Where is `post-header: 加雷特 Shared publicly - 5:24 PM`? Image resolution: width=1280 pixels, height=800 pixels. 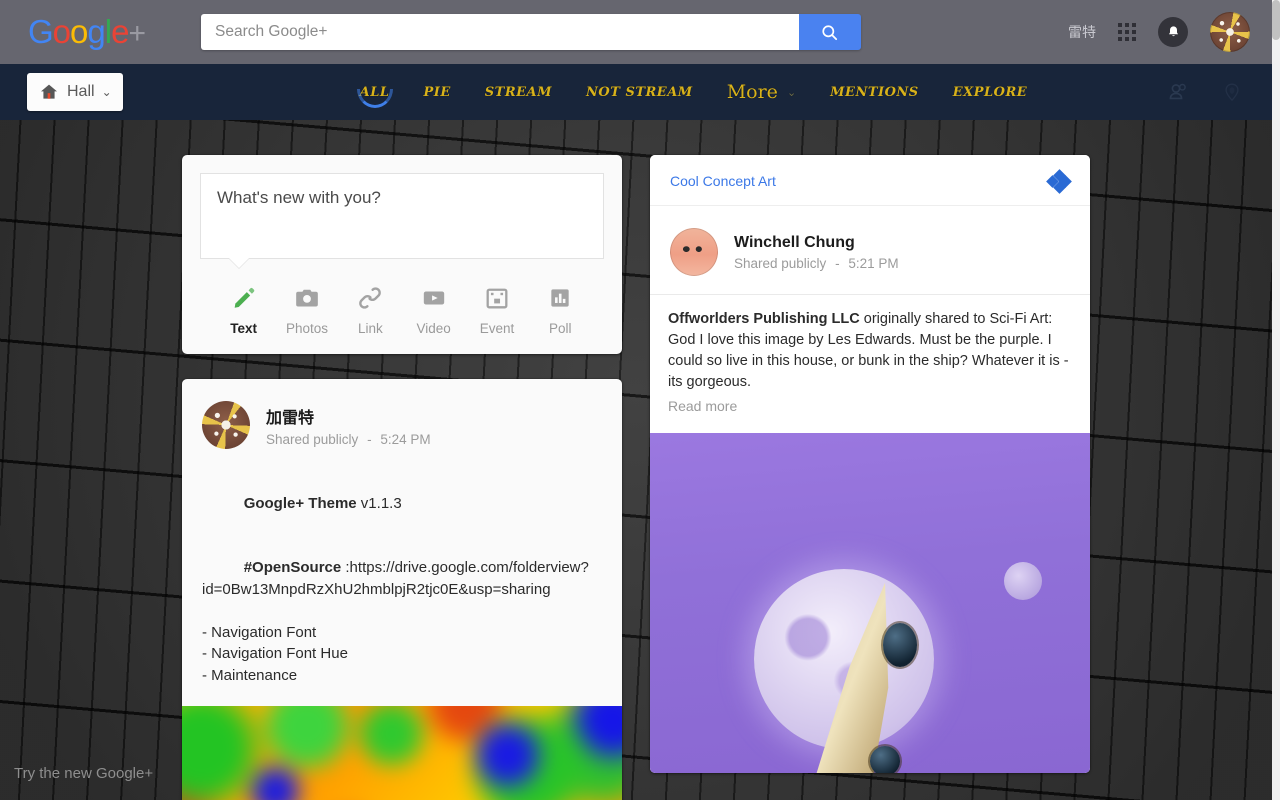
post-header: 加雷特 Shared publicly - 5:24 PM is located at coordinates (402, 423).